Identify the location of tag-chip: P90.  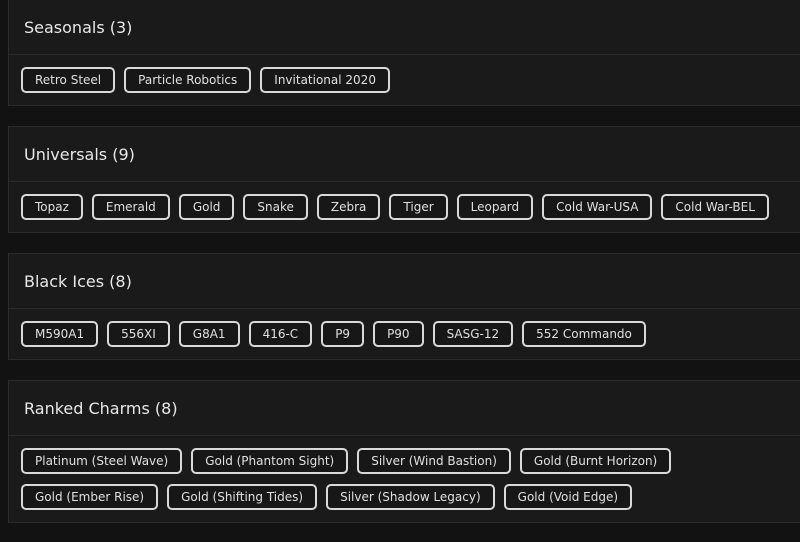
(398, 334).